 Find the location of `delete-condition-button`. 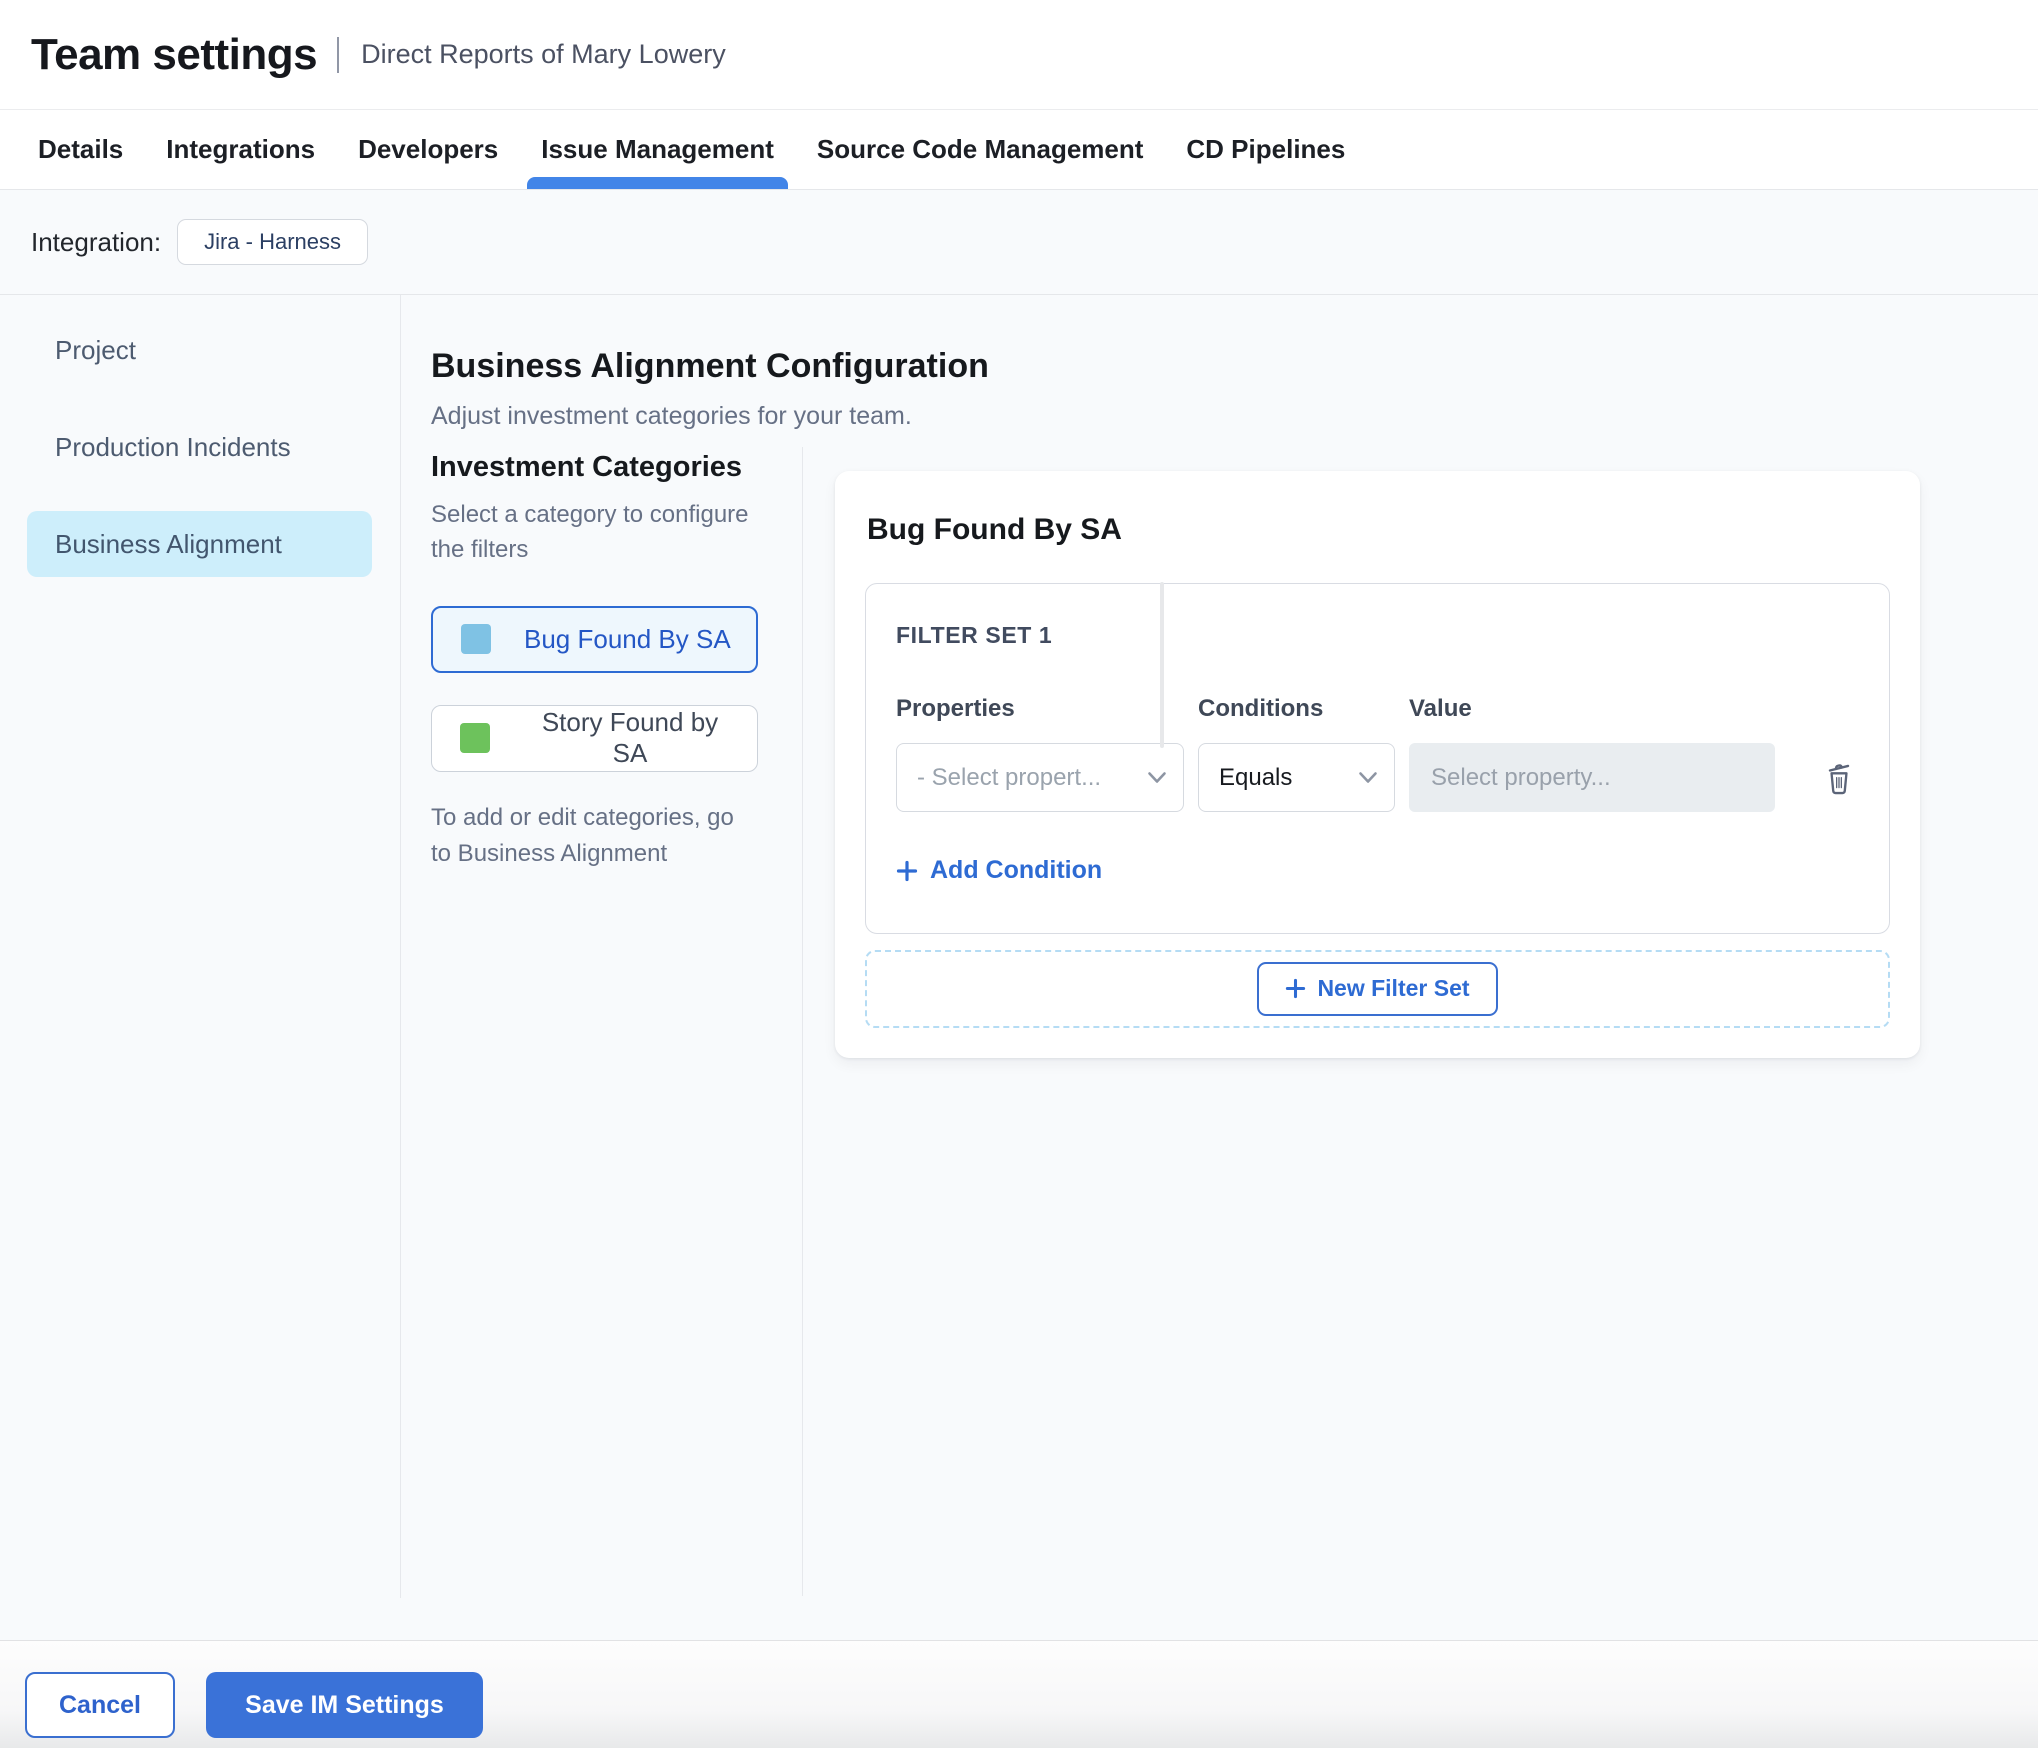

delete-condition-button is located at coordinates (1839, 778).